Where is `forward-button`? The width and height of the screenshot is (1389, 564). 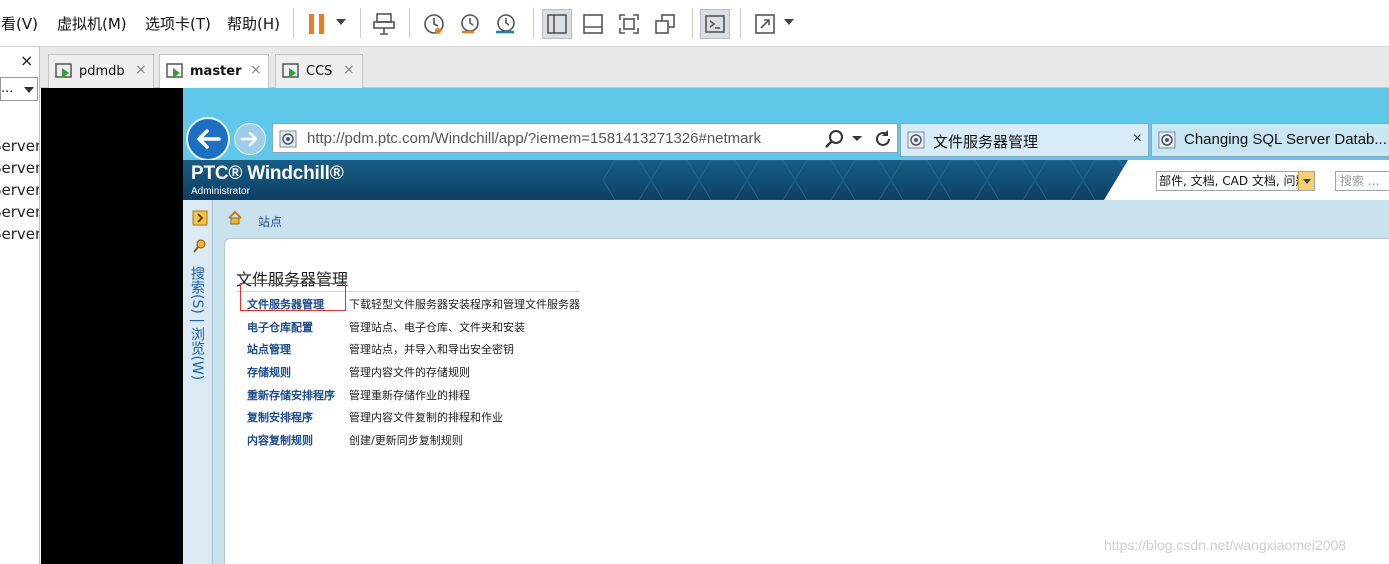 forward-button is located at coordinates (250, 139).